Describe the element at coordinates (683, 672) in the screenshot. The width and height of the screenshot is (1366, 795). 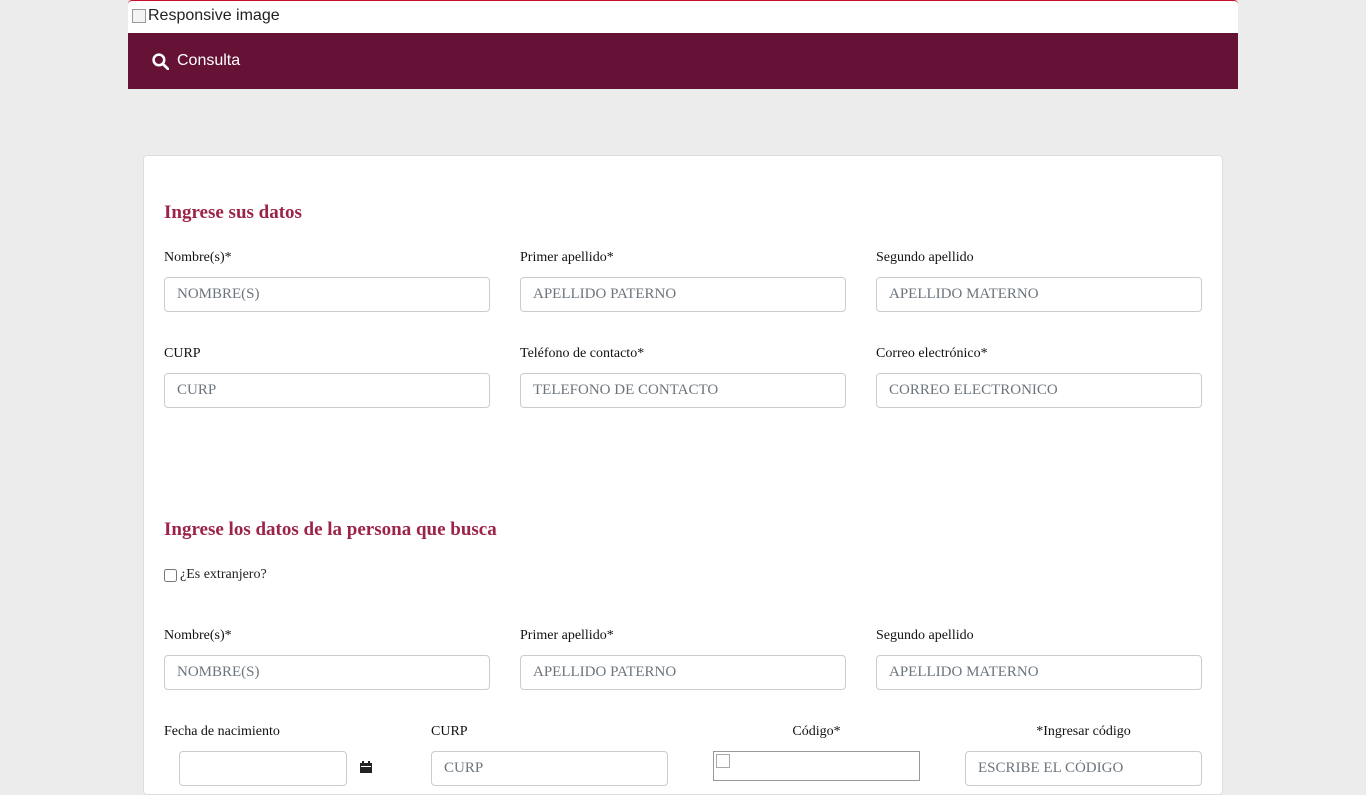
I see `input-primer-apellido-busca` at that location.